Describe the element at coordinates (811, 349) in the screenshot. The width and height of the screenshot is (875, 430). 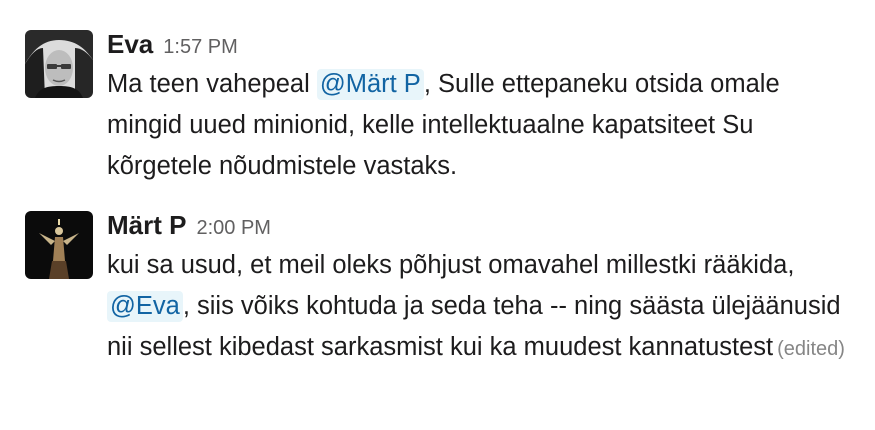
I see `edited-label: (edited)` at that location.